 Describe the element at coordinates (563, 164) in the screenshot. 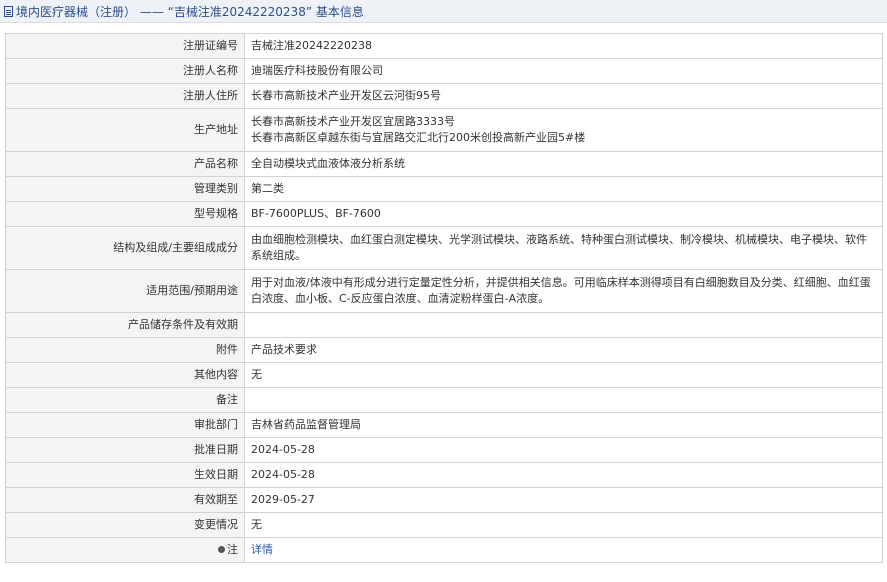

I see `row-value: 全自动模块式血液体液分析系统` at that location.